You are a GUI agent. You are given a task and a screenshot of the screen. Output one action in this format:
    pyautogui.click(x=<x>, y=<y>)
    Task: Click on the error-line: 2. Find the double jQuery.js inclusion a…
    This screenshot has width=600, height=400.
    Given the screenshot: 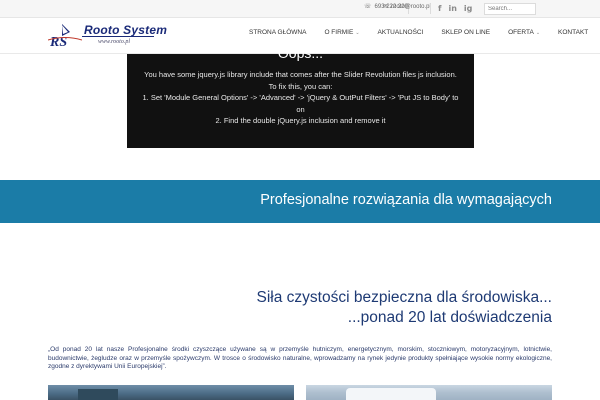 What is the action you would take?
    pyautogui.click(x=300, y=120)
    